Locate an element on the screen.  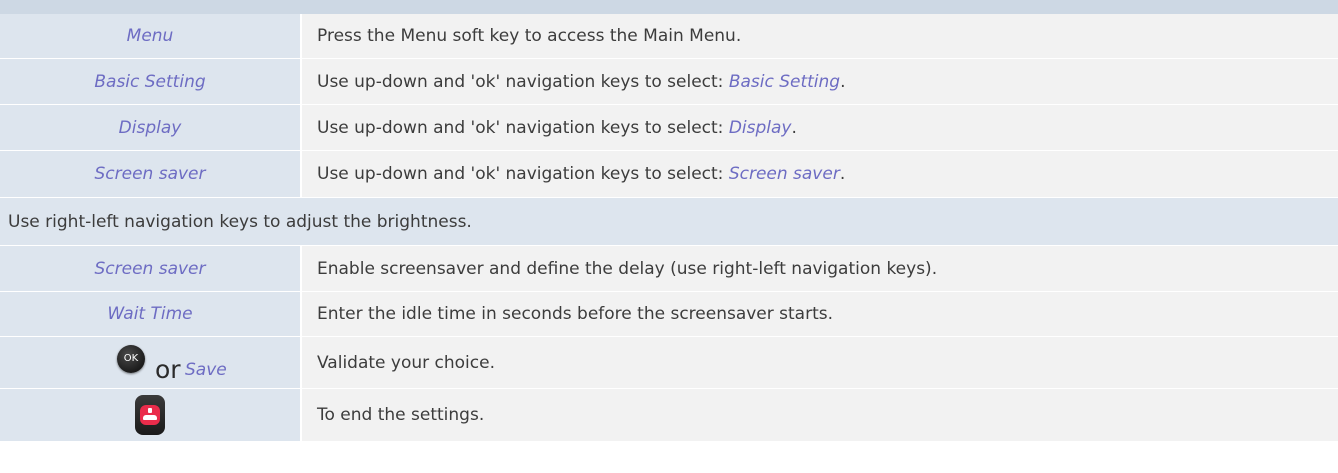
ok-key-icon: OK is located at coordinates (131, 359).